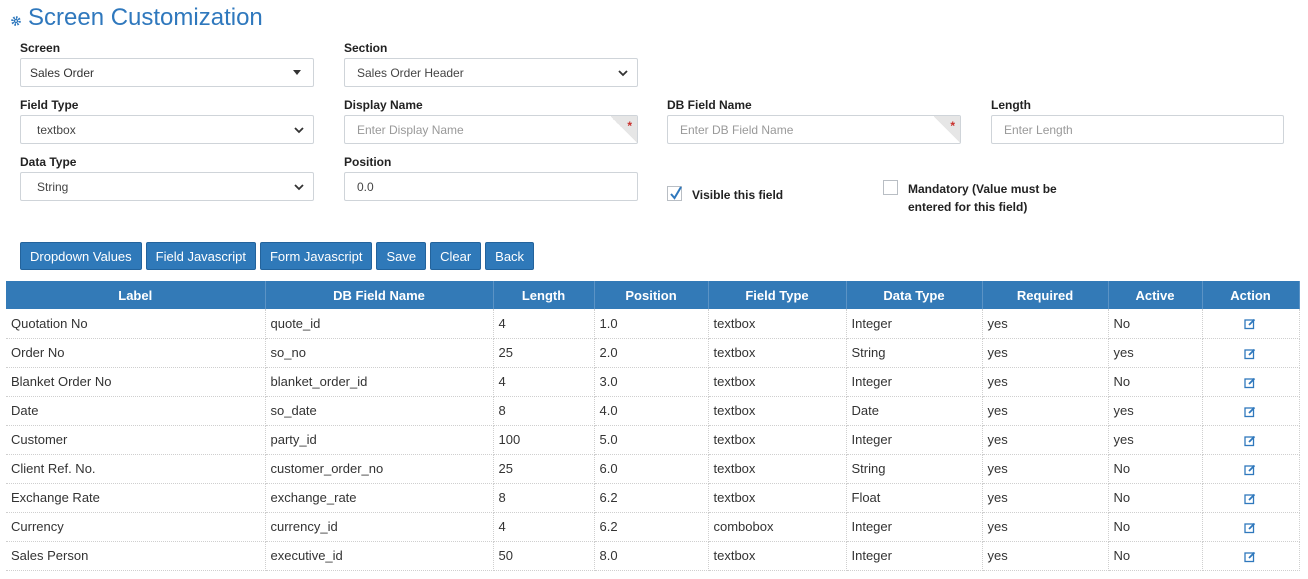 The width and height of the screenshot is (1308, 579). I want to click on cell-data-type: String, so click(914, 353).